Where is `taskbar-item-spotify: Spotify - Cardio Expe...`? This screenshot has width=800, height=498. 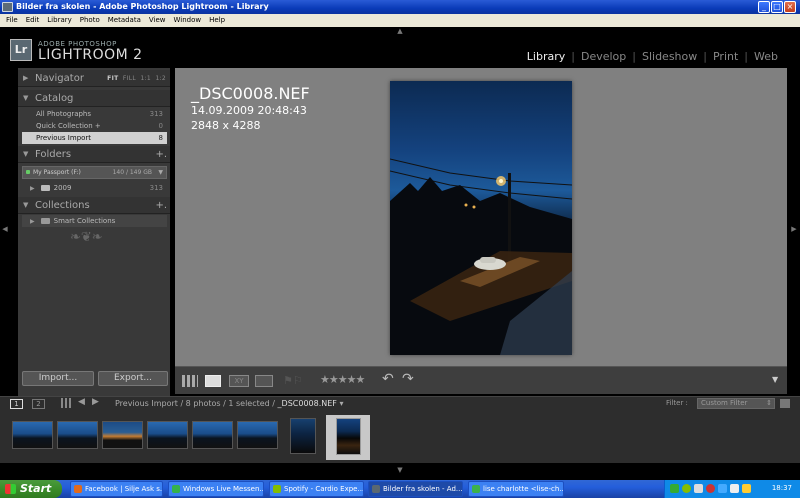
taskbar-item-spotify: Spotify - Cardio Expe... is located at coordinates (316, 489).